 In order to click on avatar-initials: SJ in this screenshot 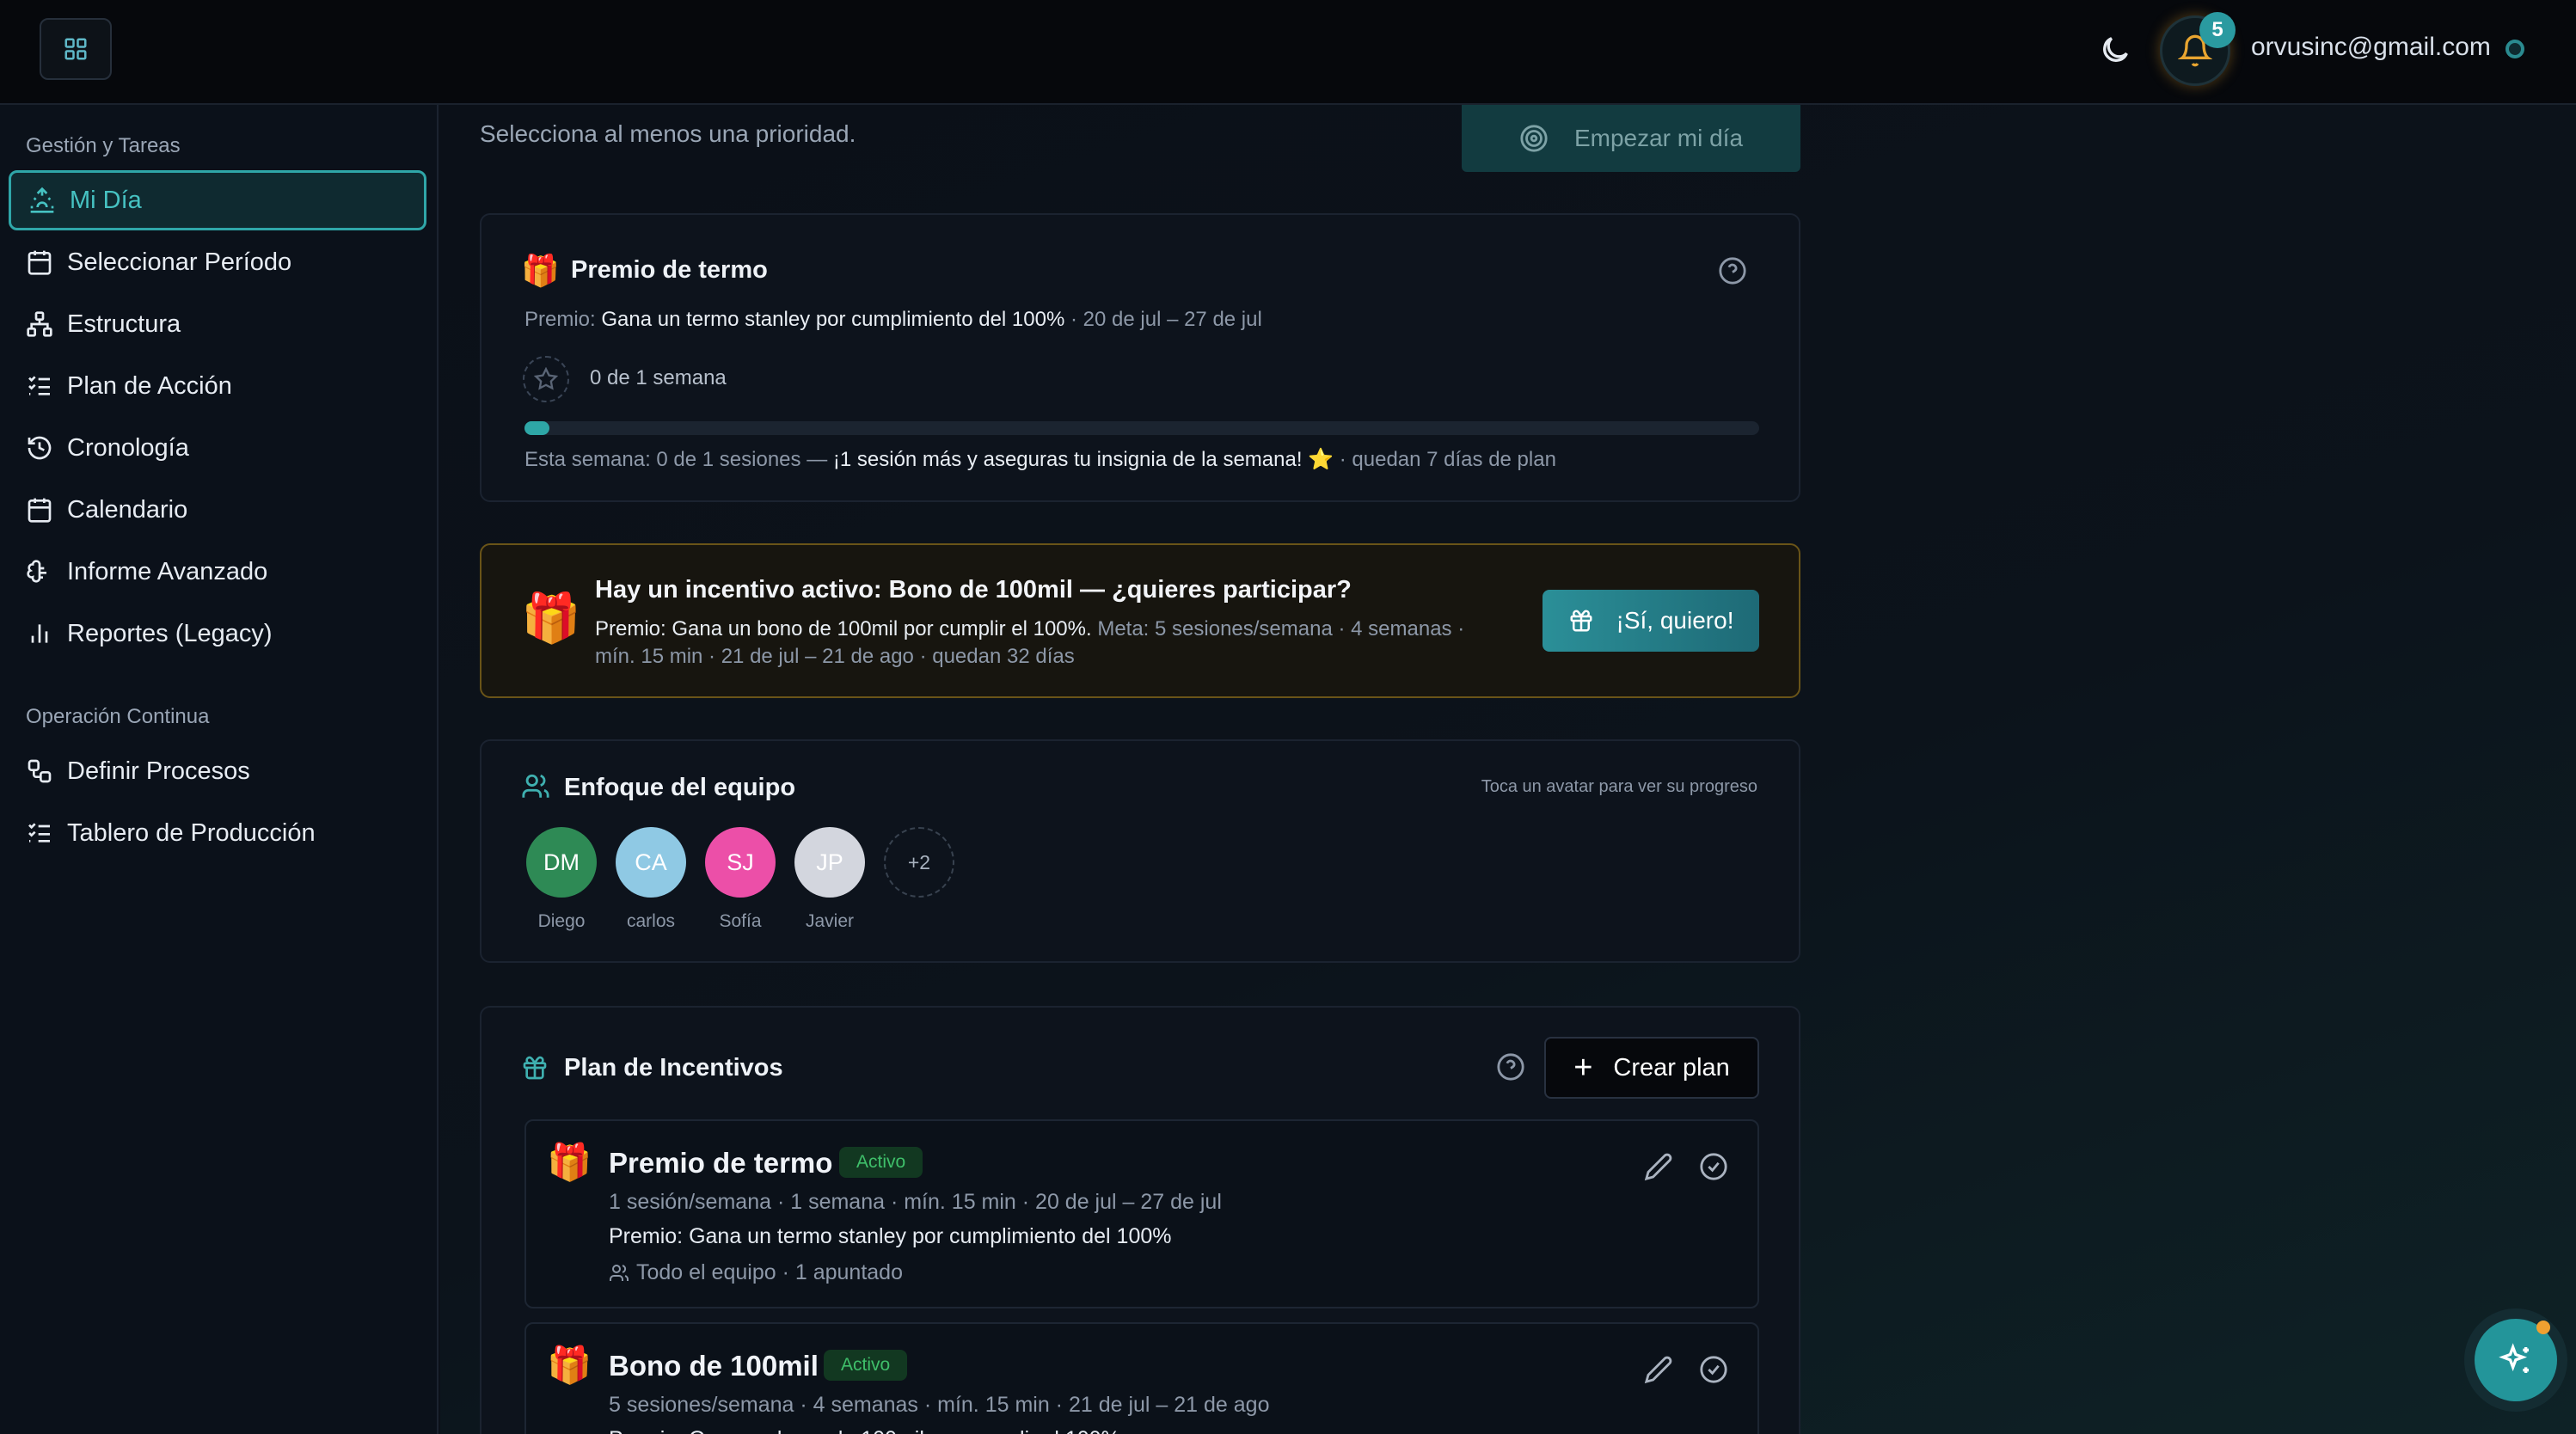, I will do `click(740, 862)`.